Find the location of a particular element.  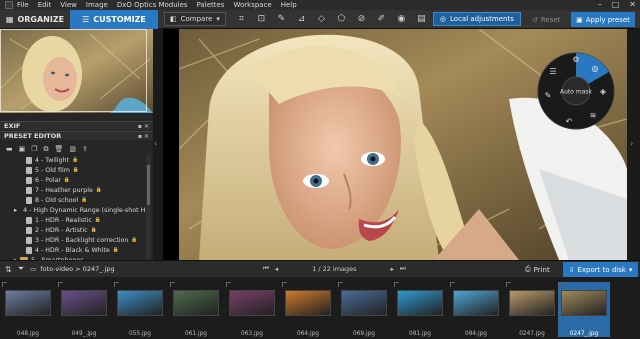

menu-dxo-optics-modules: DxO Optics Modules is located at coordinates (157, 5).